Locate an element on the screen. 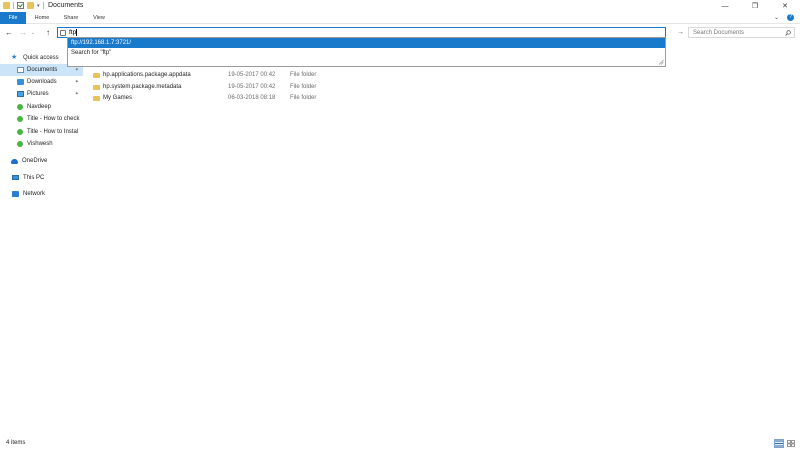 The image size is (800, 450). sidebar-item-vishwesh: Vishwesh is located at coordinates (41, 144).